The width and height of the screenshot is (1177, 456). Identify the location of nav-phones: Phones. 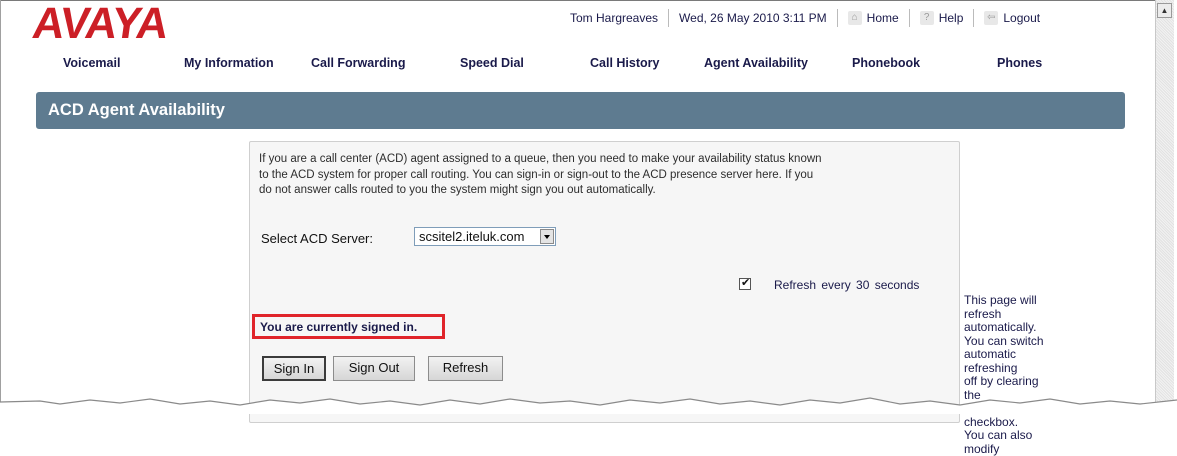
(1019, 63).